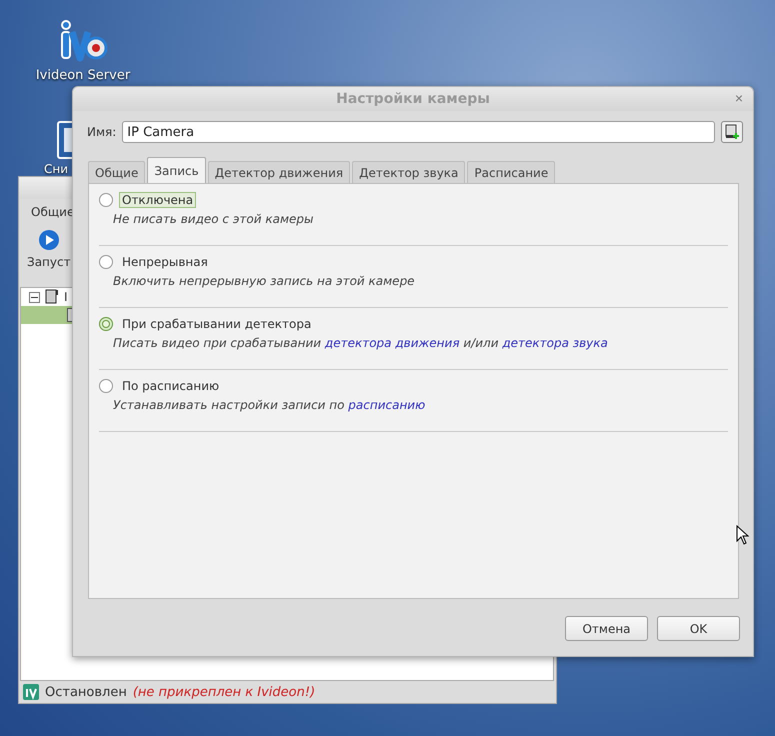 Image resolution: width=775 pixels, height=736 pixels. What do you see at coordinates (101, 132) in the screenshot?
I see `name-label: Имя:` at bounding box center [101, 132].